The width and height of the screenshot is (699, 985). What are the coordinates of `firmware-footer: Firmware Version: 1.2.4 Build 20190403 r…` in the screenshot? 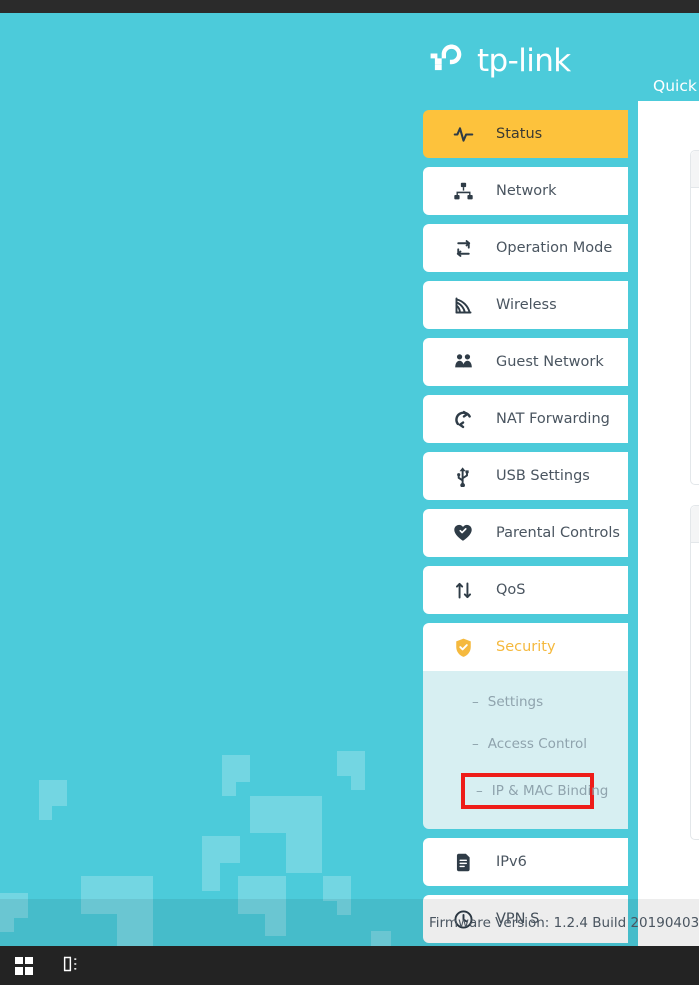 It's located at (349, 922).